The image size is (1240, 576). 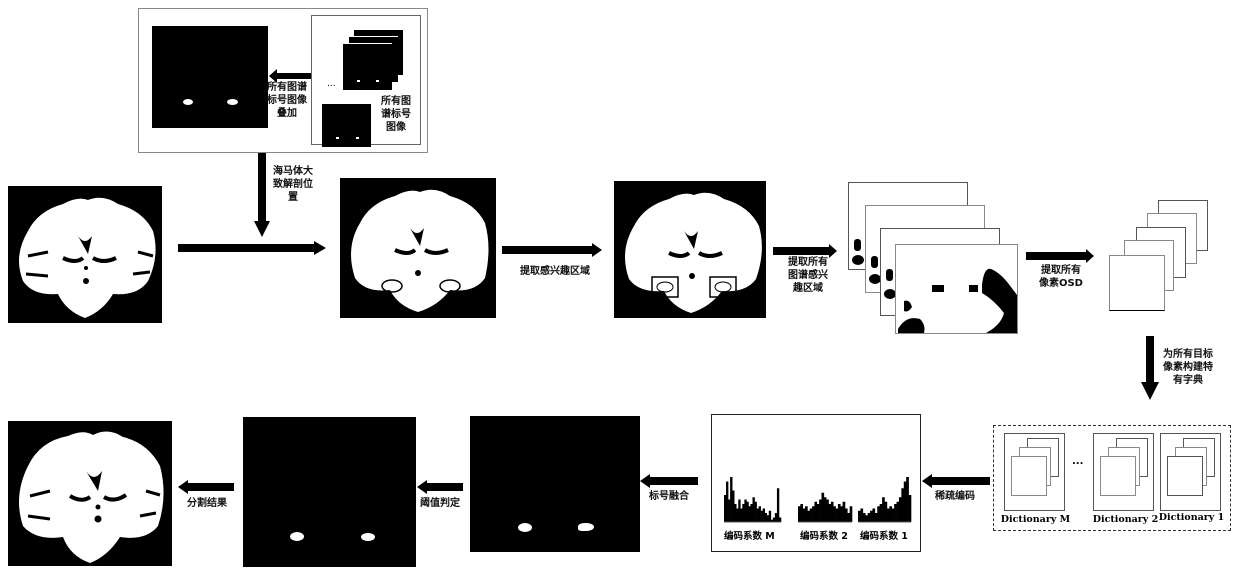 I want to click on thresholded-label-image, so click(x=329, y=492).